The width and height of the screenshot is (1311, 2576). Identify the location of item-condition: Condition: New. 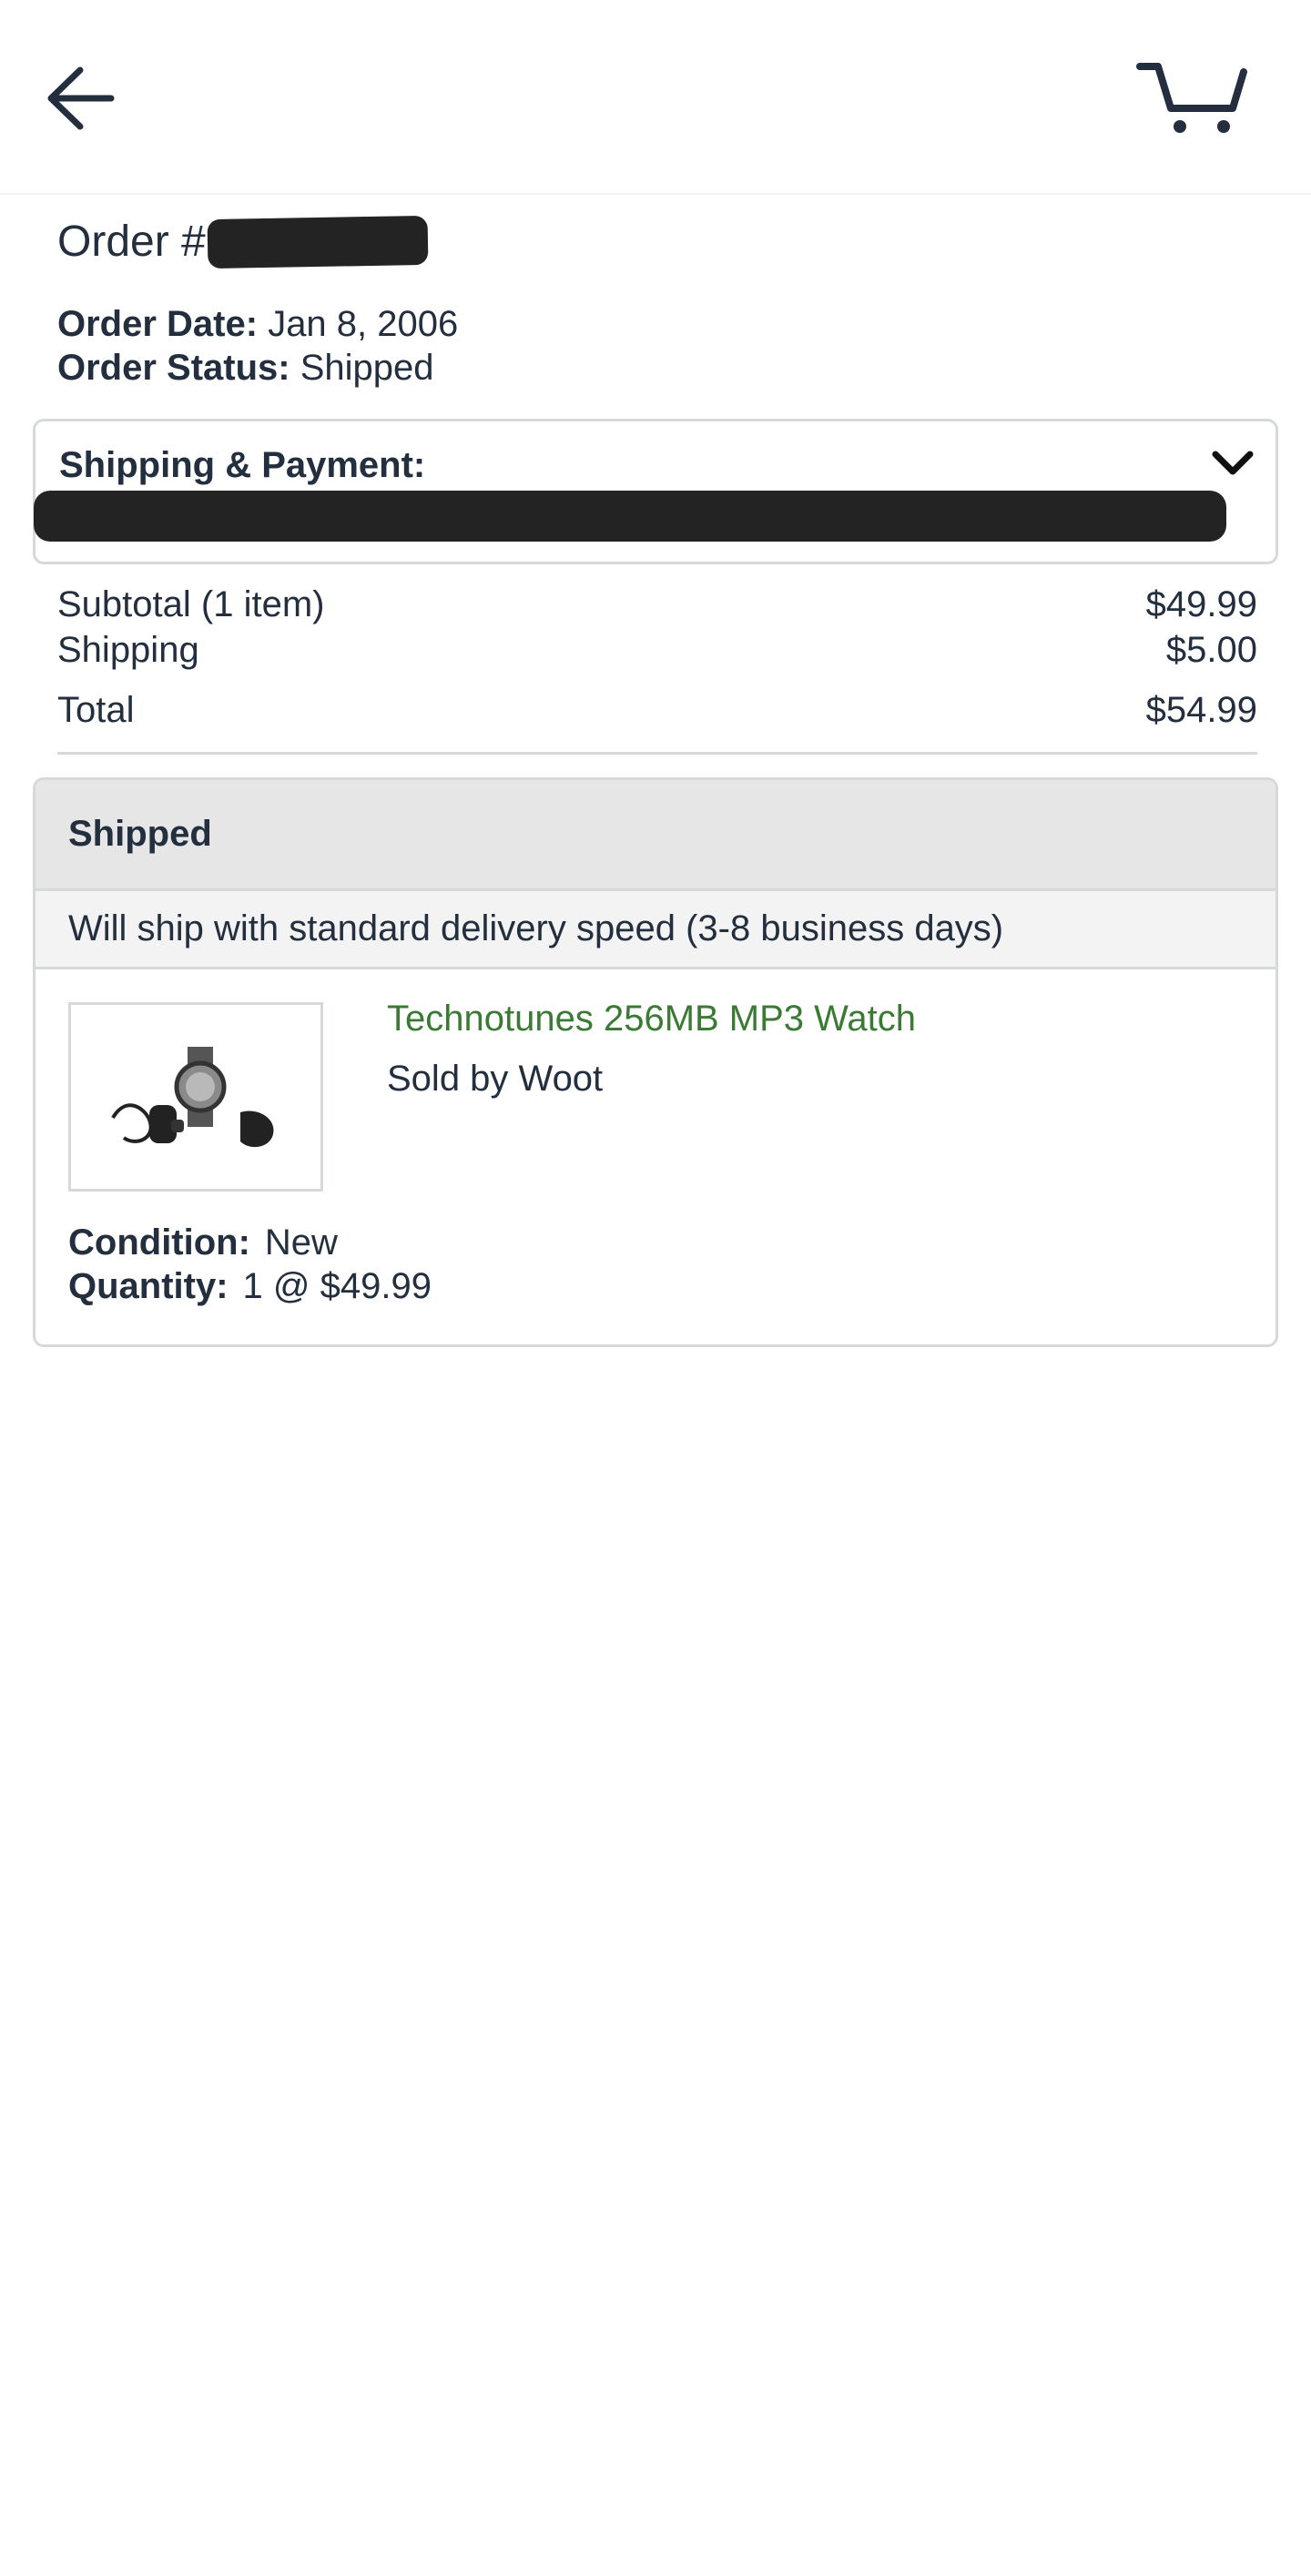
(203, 1242).